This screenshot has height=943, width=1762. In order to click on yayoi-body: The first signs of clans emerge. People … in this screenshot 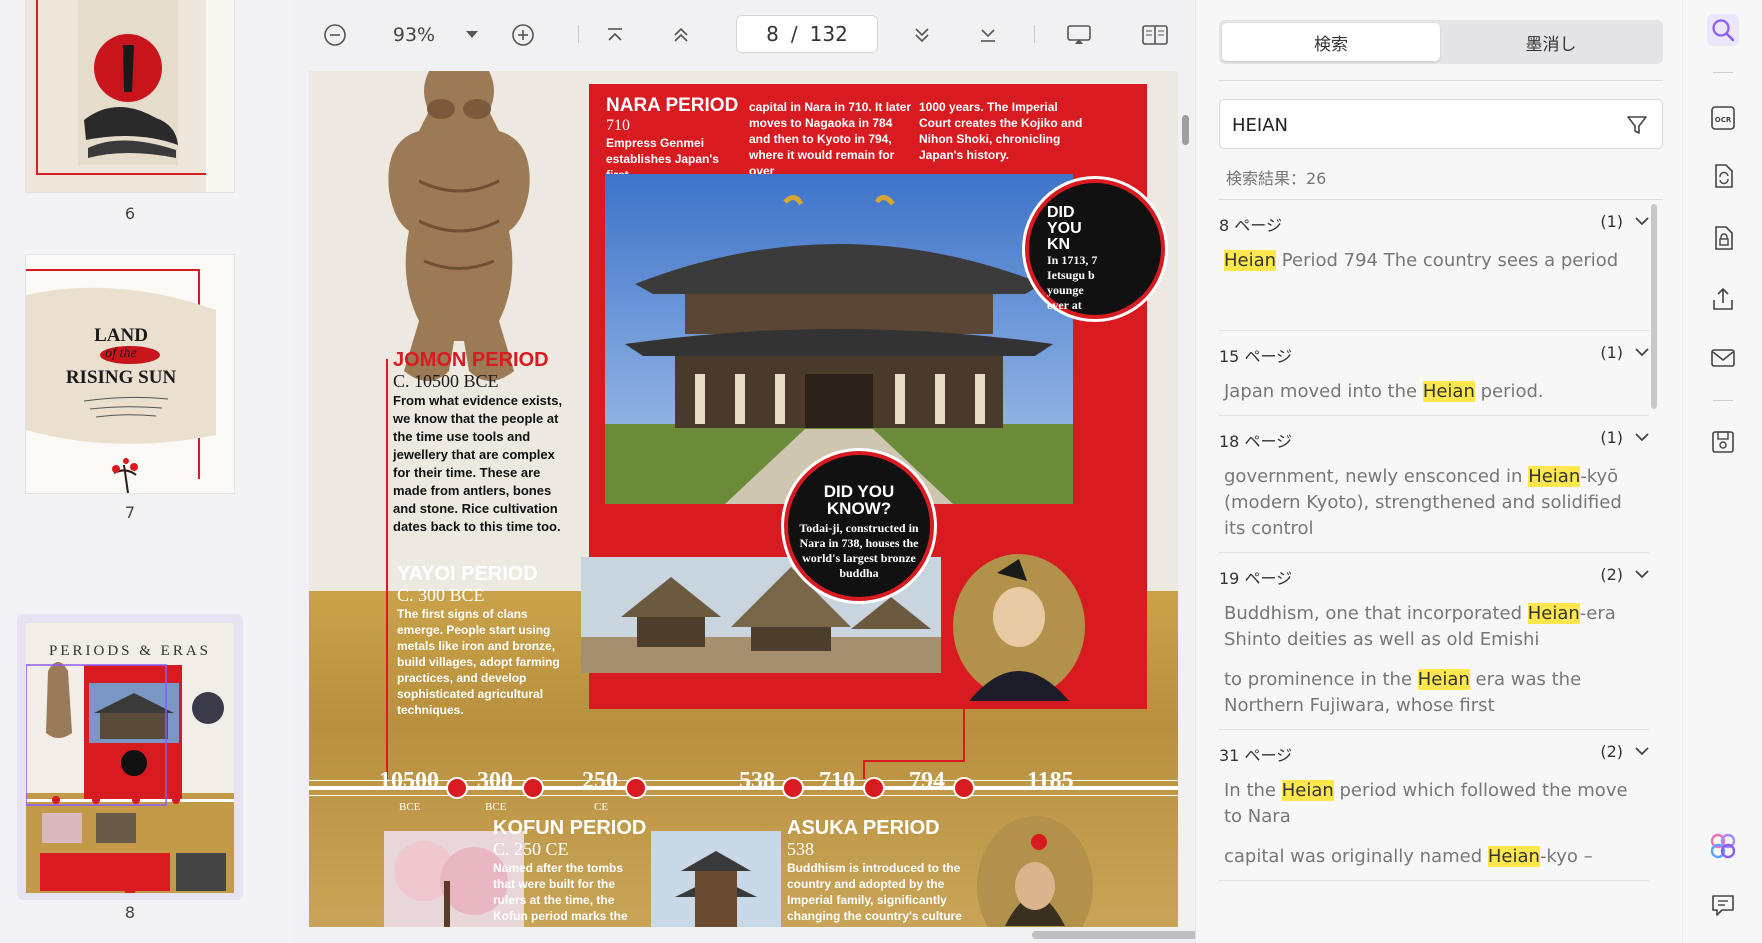, I will do `click(478, 662)`.